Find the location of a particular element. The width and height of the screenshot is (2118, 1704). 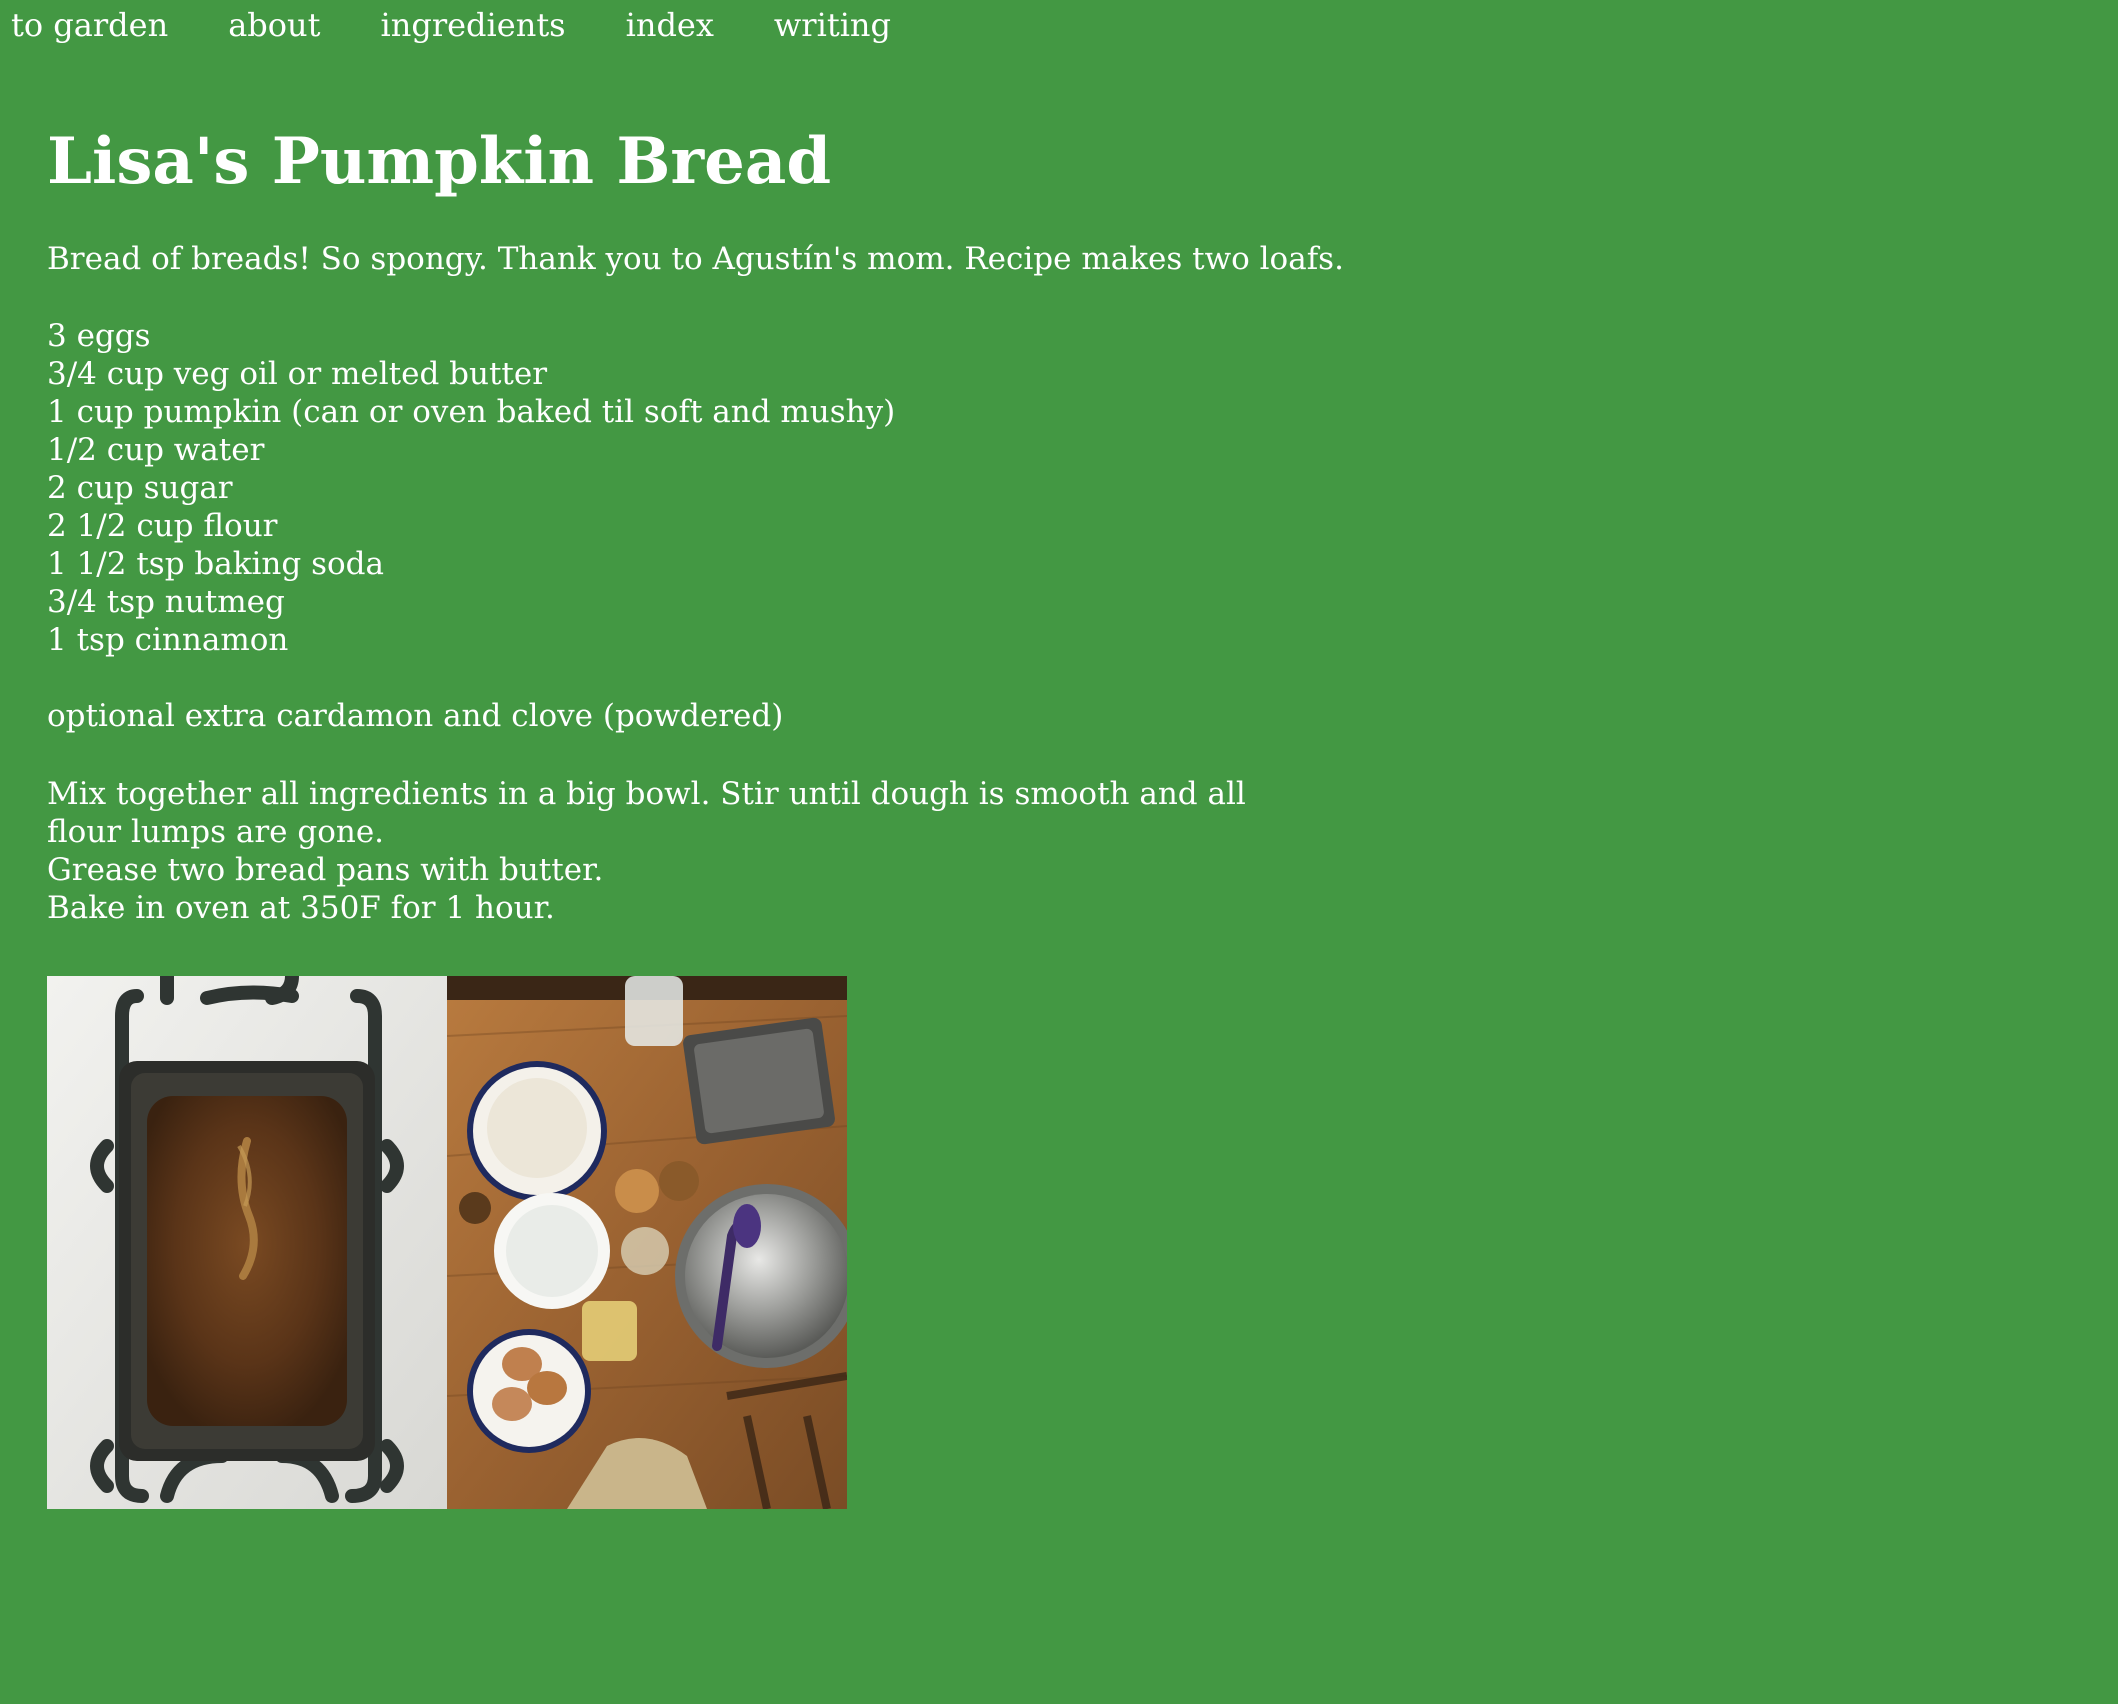

ingredient-item: 1/2 cup water is located at coordinates (156, 450).